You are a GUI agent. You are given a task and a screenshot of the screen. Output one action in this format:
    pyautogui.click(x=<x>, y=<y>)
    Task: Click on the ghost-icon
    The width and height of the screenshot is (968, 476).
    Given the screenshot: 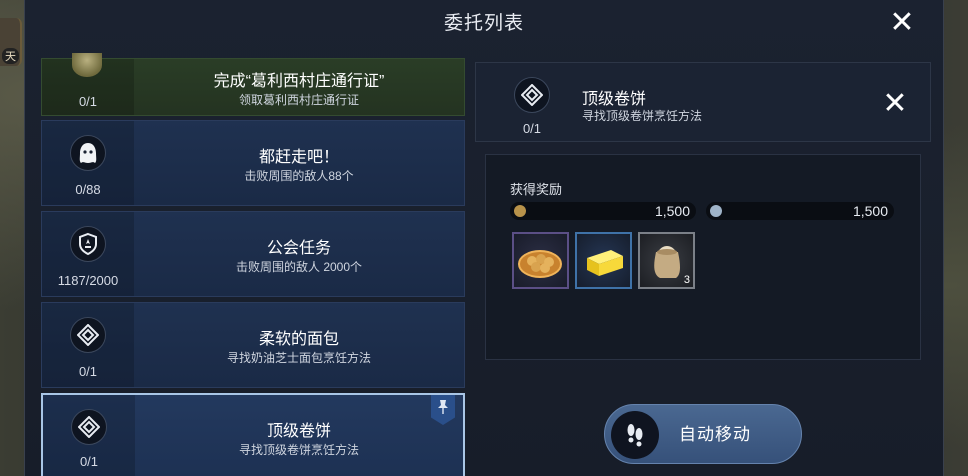 What is the action you would take?
    pyautogui.click(x=88, y=153)
    